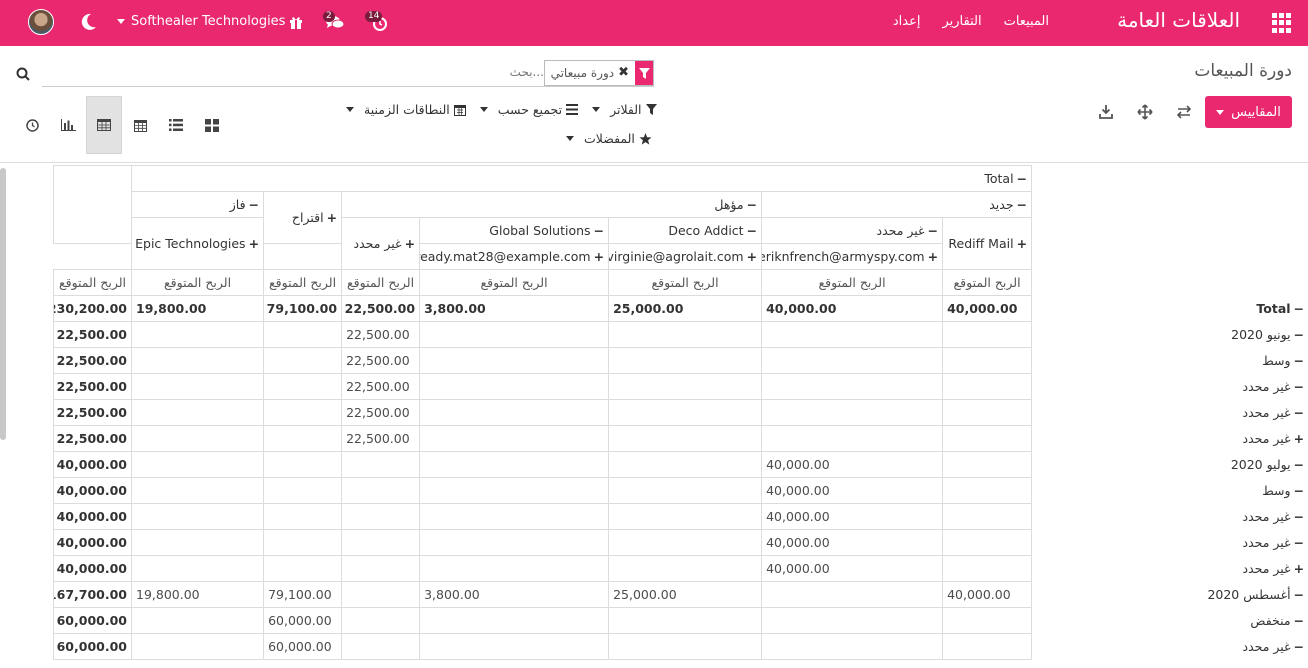 Image resolution: width=1308 pixels, height=668 pixels. I want to click on flip-axis-icon, so click(1184, 112).